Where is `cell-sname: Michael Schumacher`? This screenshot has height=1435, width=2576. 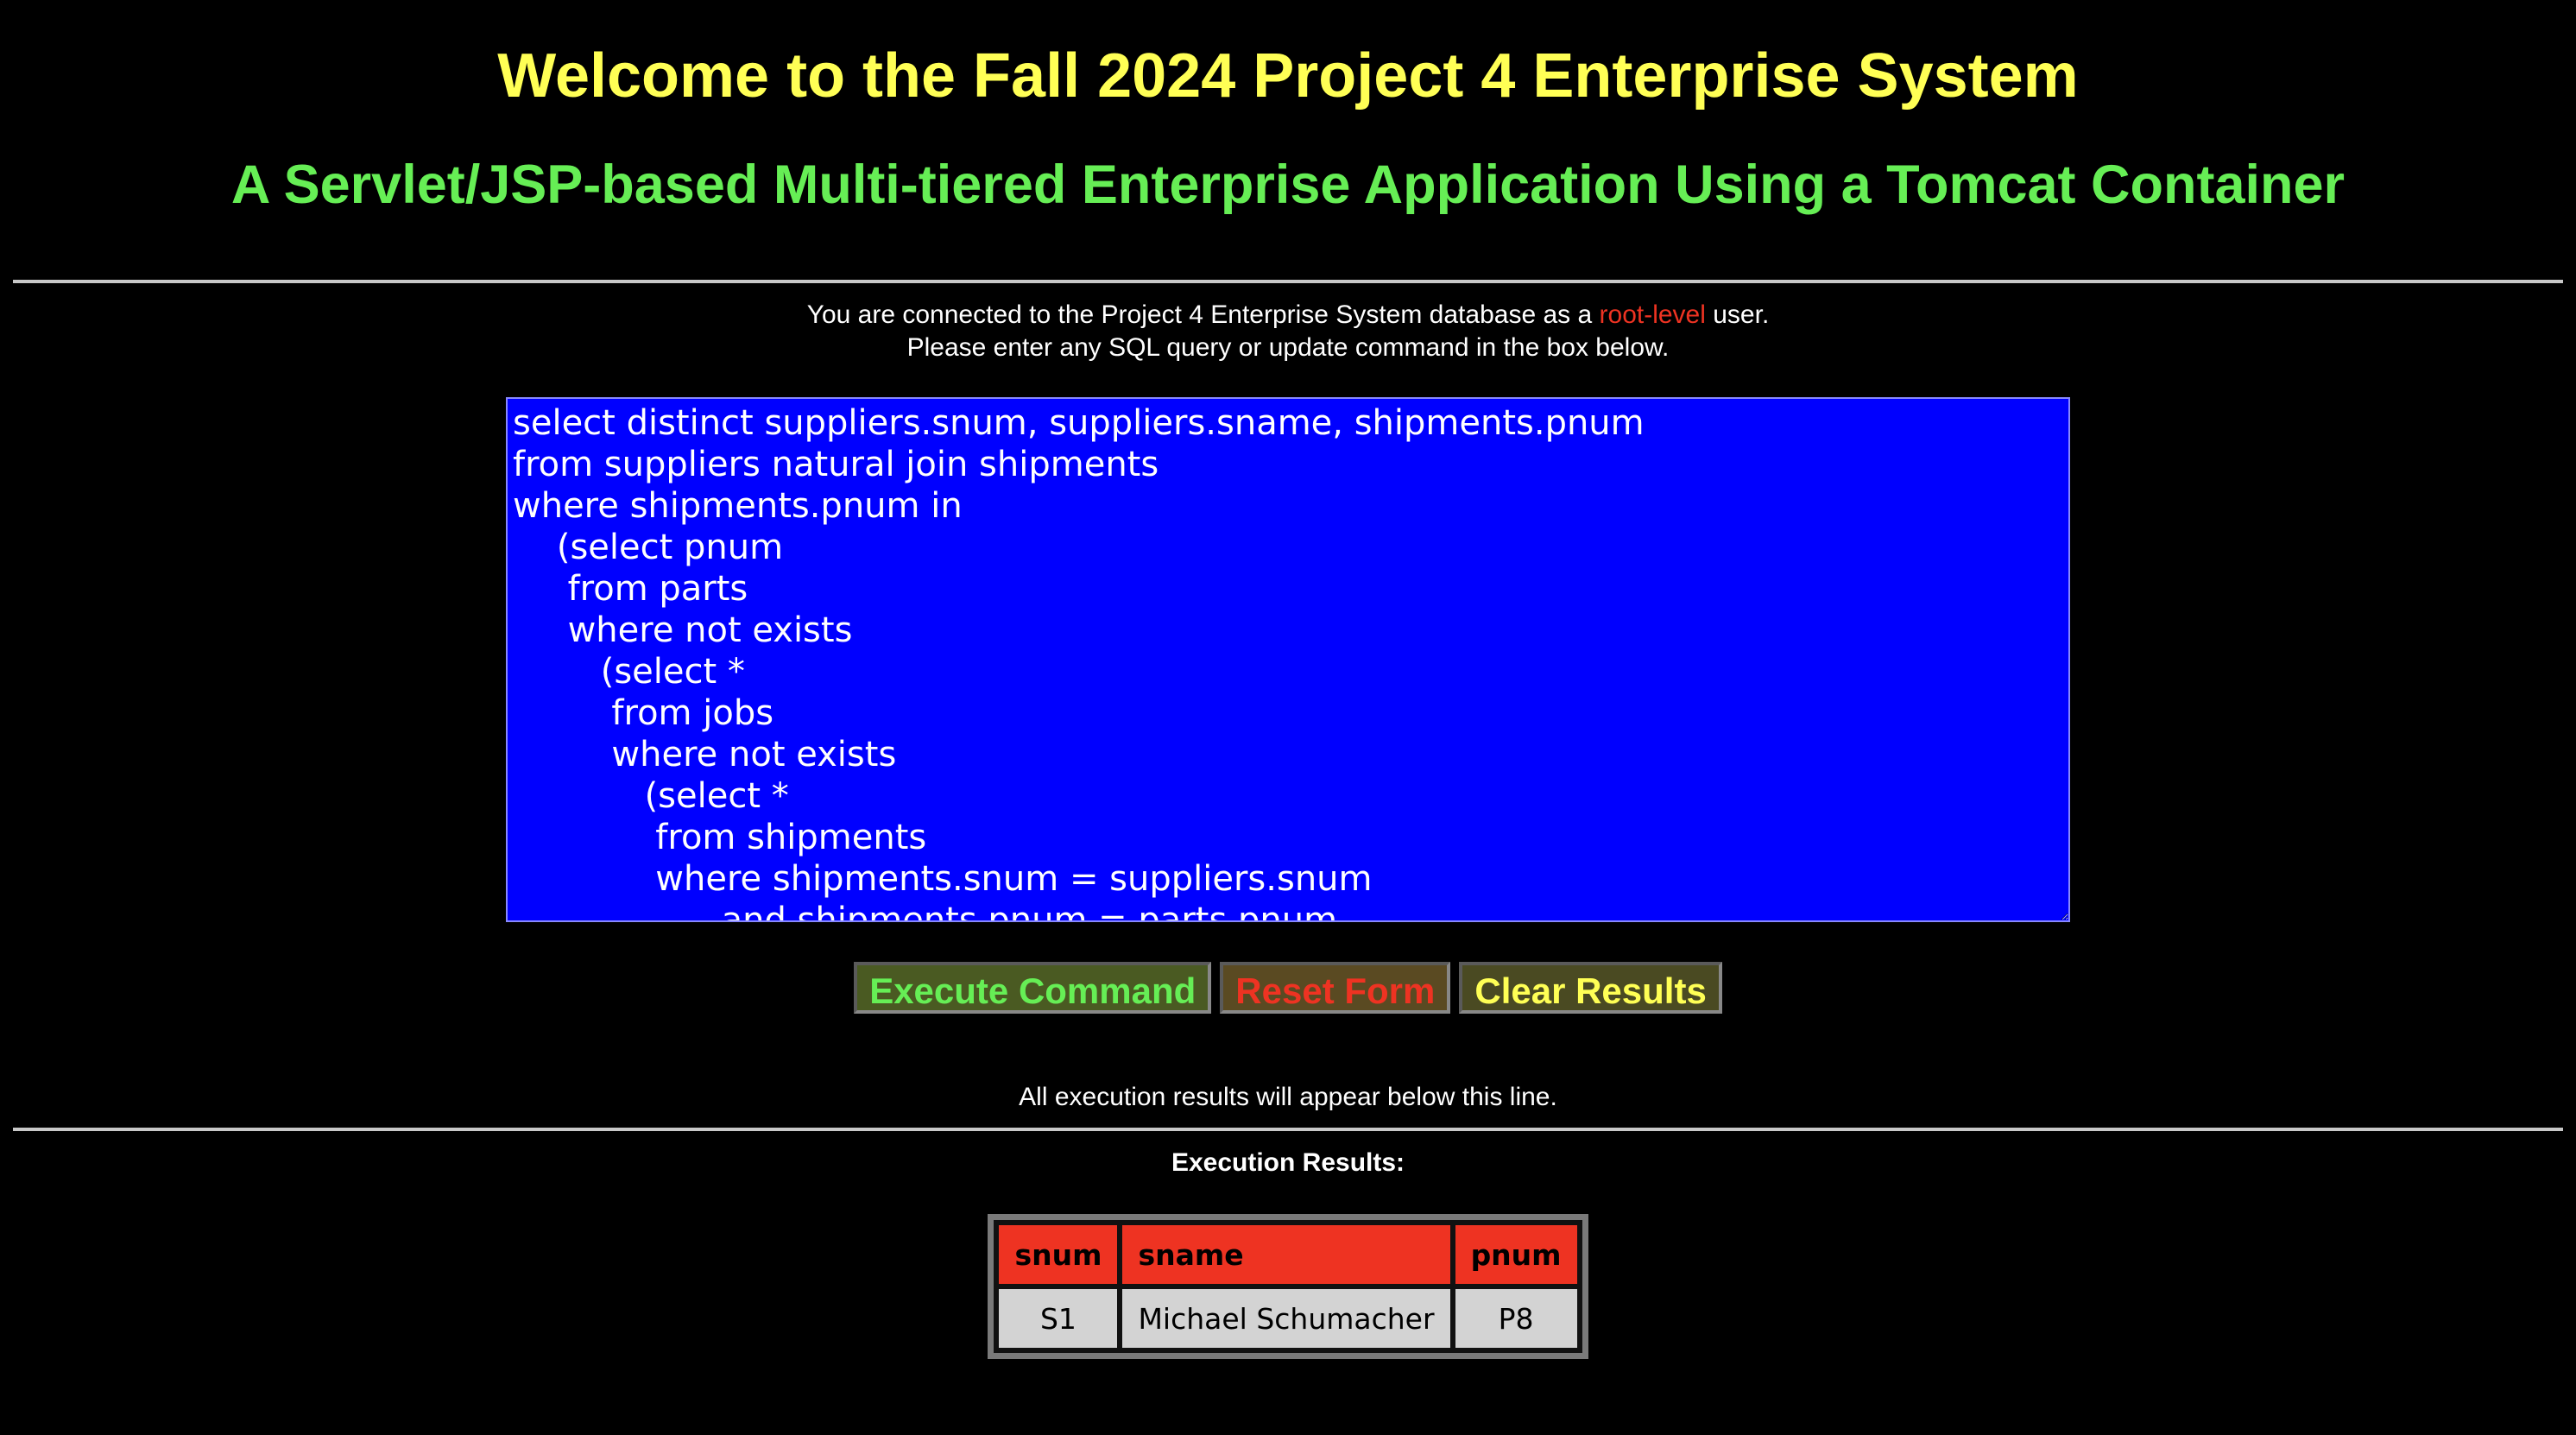
cell-sname: Michael Schumacher is located at coordinates (1286, 1318).